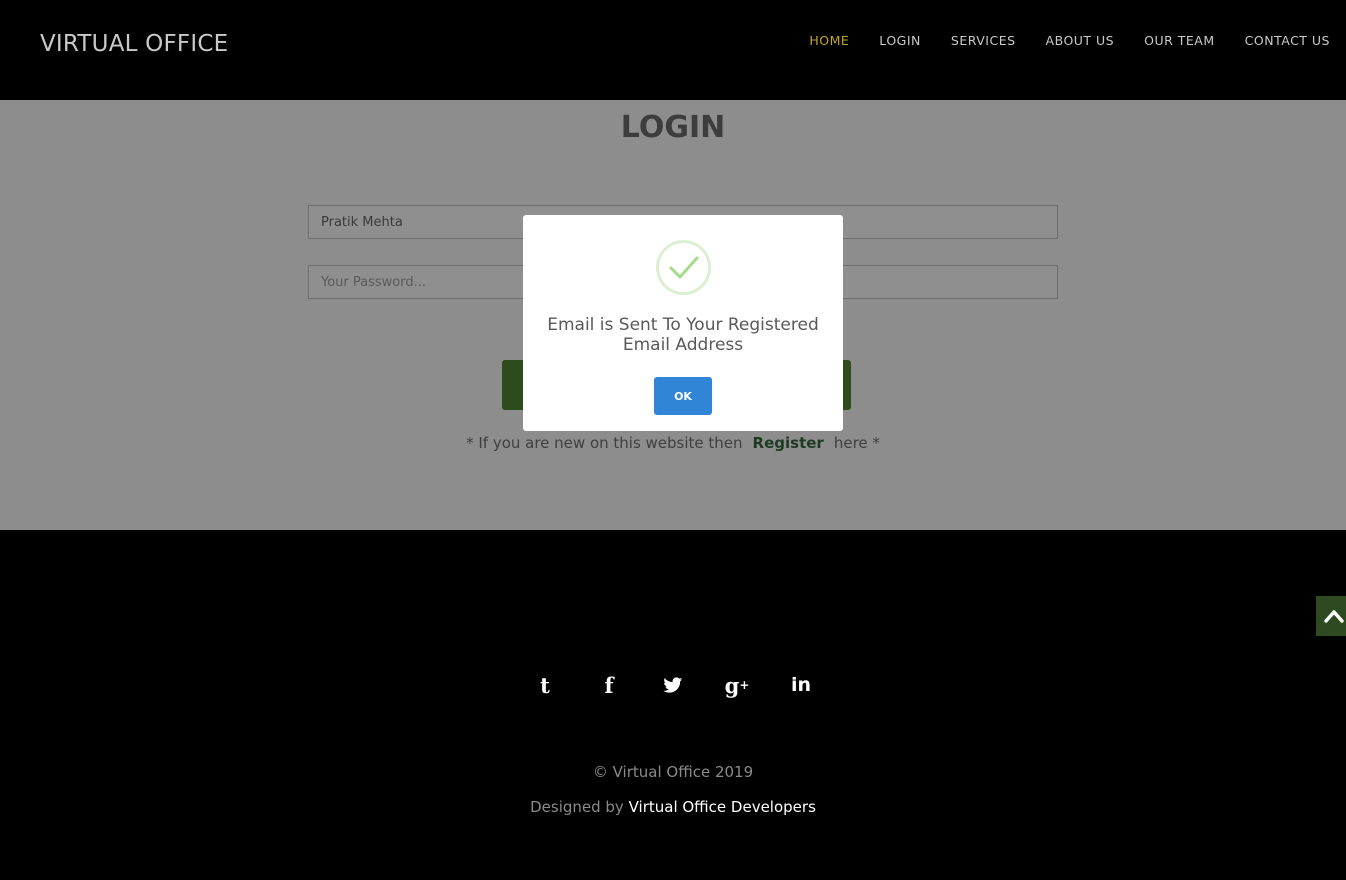 This screenshot has height=880, width=1346. What do you see at coordinates (134, 44) in the screenshot?
I see `site-logo: VIRTUAL OFFICE` at bounding box center [134, 44].